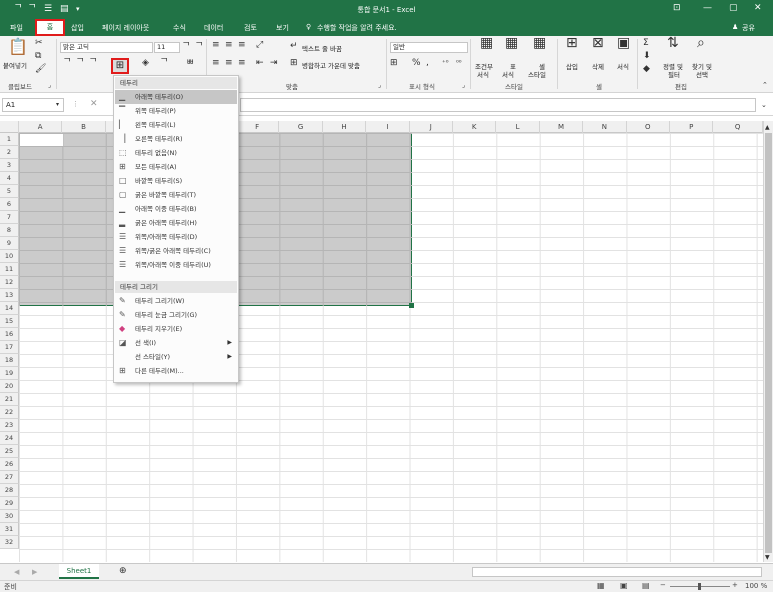  What do you see at coordinates (216, 45) in the screenshot?
I see `align-top-icon: ≡` at bounding box center [216, 45].